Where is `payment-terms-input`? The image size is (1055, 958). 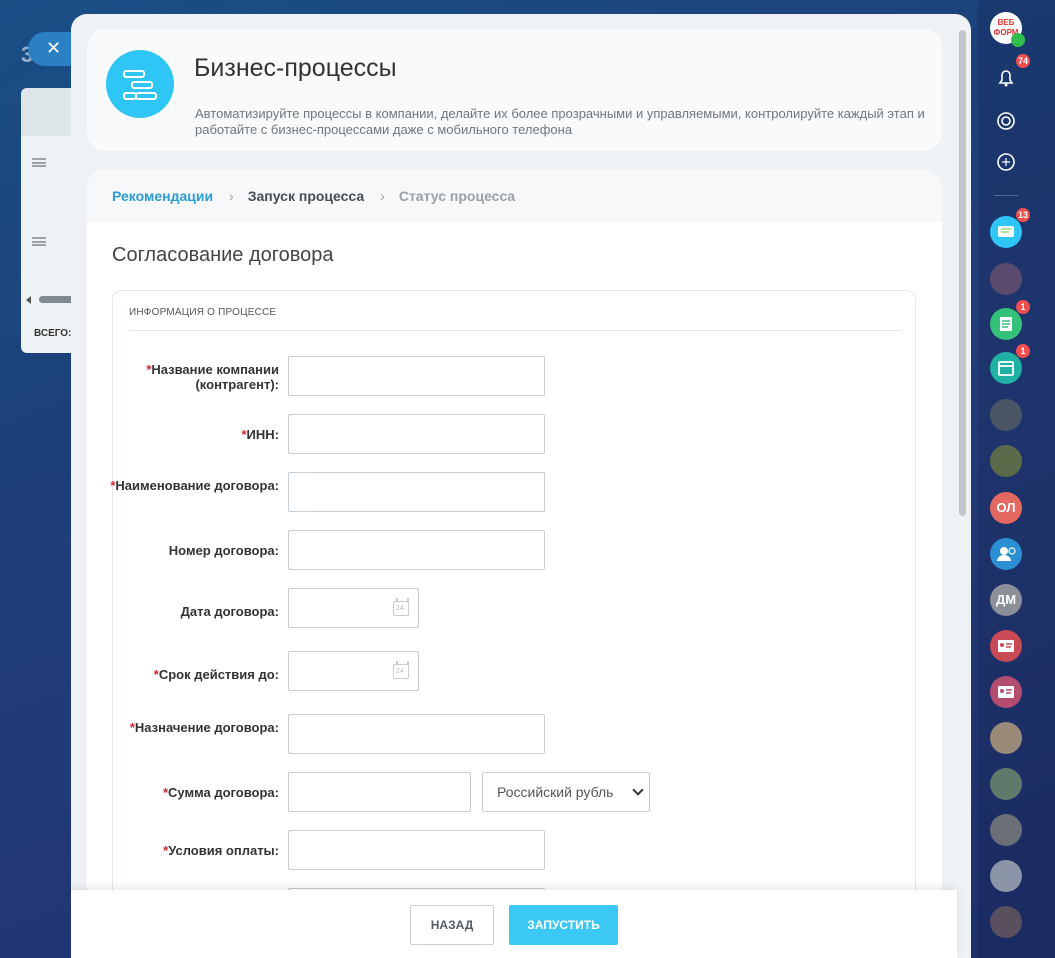
payment-terms-input is located at coordinates (416, 850).